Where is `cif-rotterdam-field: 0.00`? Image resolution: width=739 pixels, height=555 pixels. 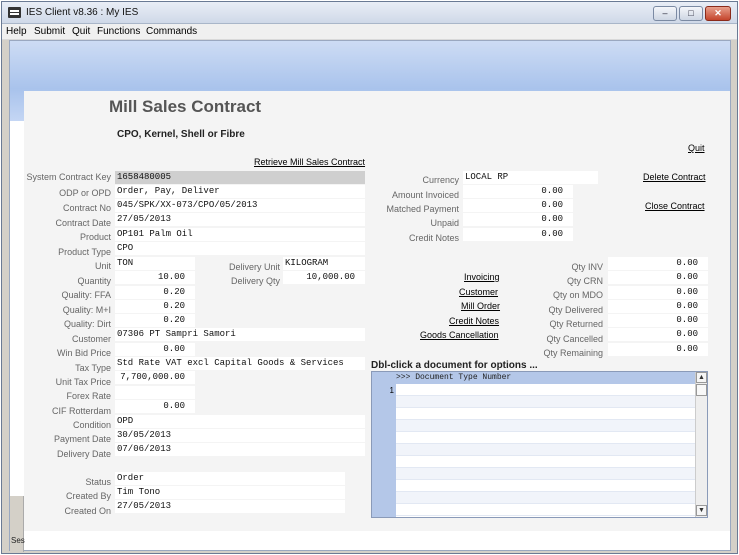
cif-rotterdam-field: 0.00 is located at coordinates (155, 406).